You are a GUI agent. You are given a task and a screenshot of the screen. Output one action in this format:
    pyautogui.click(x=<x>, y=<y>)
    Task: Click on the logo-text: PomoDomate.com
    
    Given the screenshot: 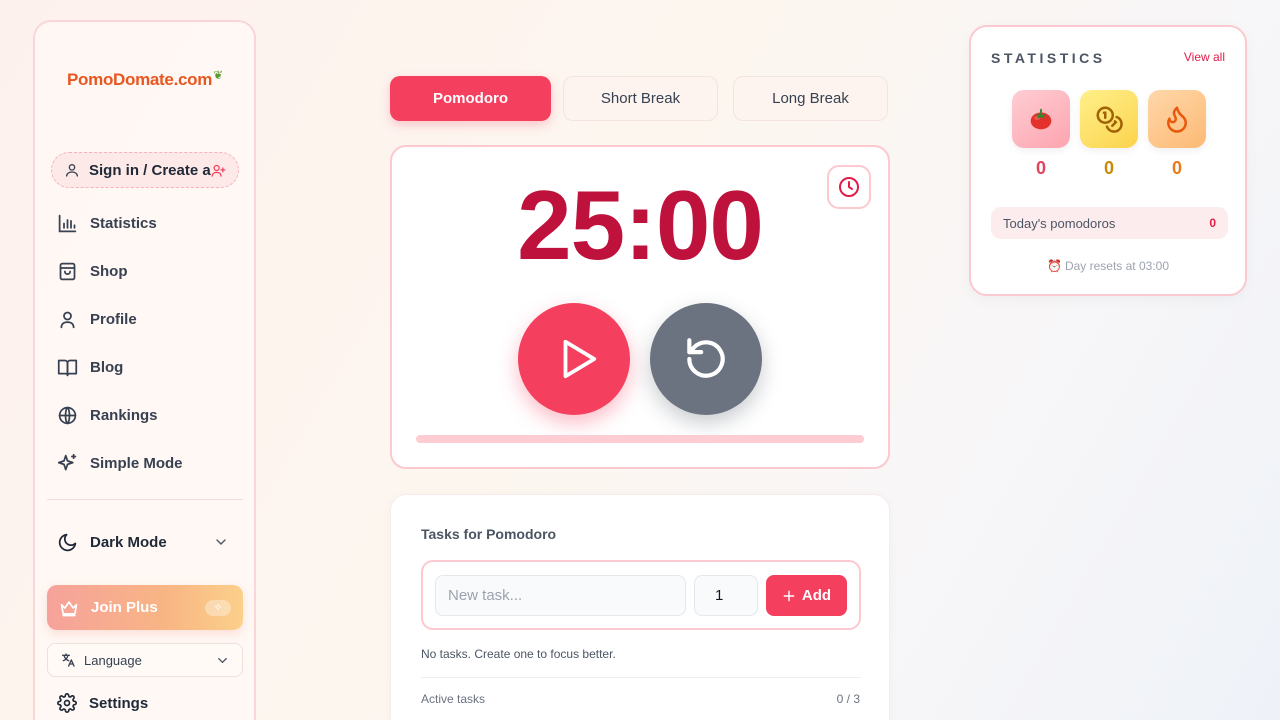 What is the action you would take?
    pyautogui.click(x=140, y=79)
    